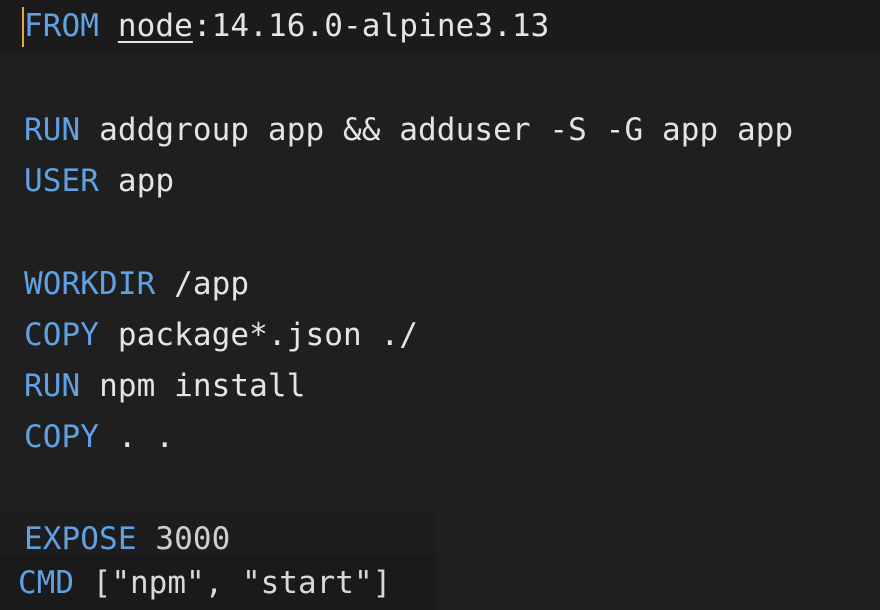 This screenshot has width=880, height=610. I want to click on code-line-12: CMD ["npm", "start"], so click(218, 582).